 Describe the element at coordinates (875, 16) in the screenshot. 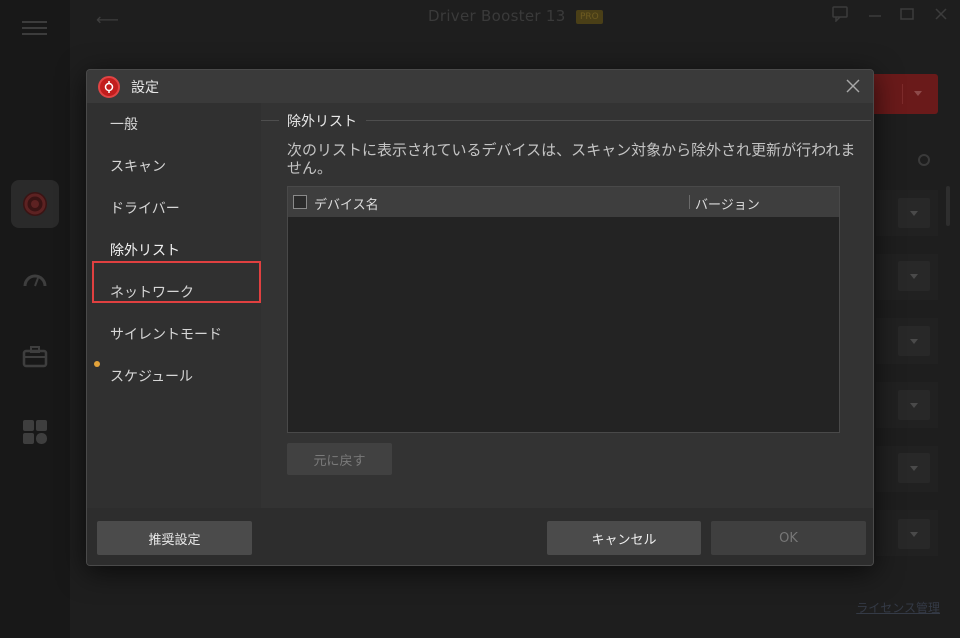

I see `minimize-icon` at that location.